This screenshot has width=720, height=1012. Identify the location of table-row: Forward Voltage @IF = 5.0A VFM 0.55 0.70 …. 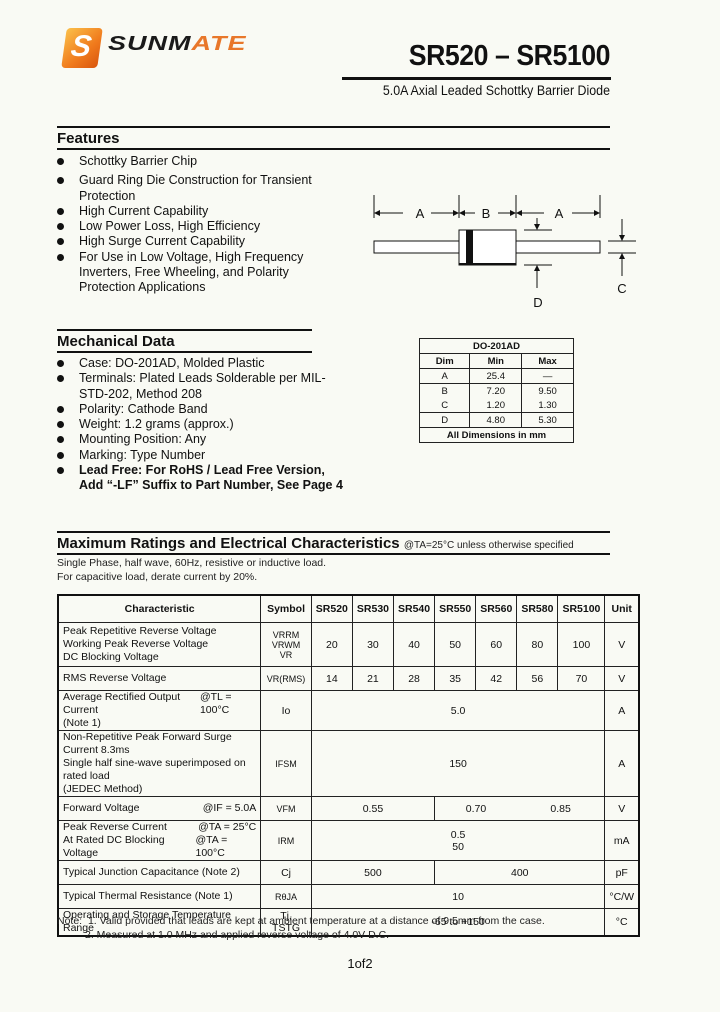
(348, 808).